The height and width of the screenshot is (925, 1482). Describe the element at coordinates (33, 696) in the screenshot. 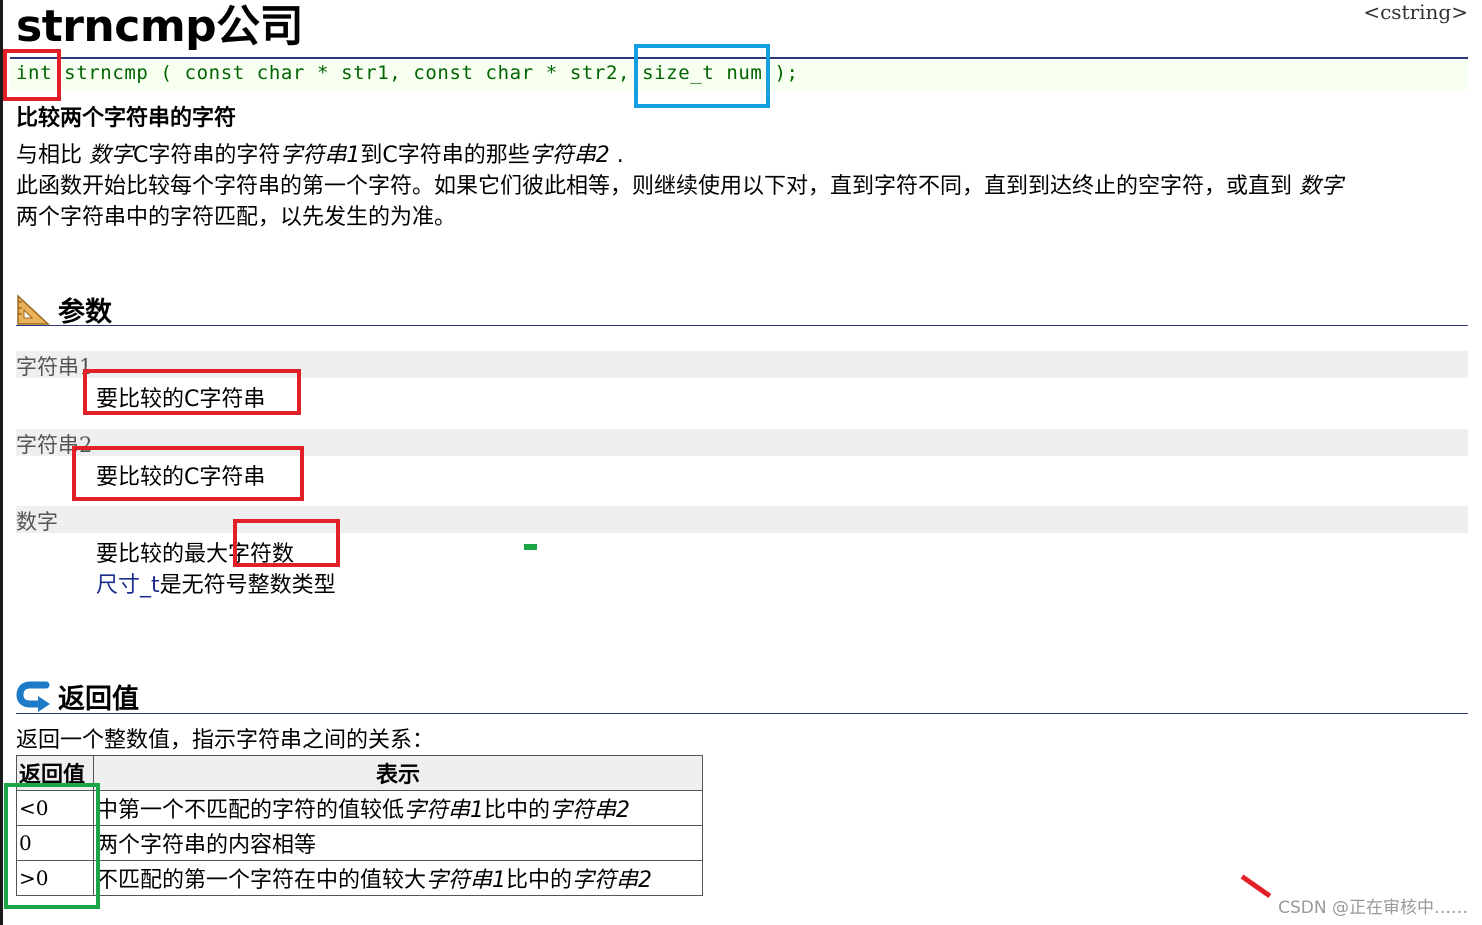

I see `return-arrow-icon` at that location.